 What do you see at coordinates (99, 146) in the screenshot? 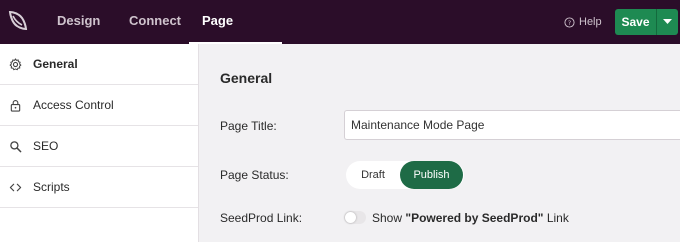
I see `sidebar-item-seo: SEO` at bounding box center [99, 146].